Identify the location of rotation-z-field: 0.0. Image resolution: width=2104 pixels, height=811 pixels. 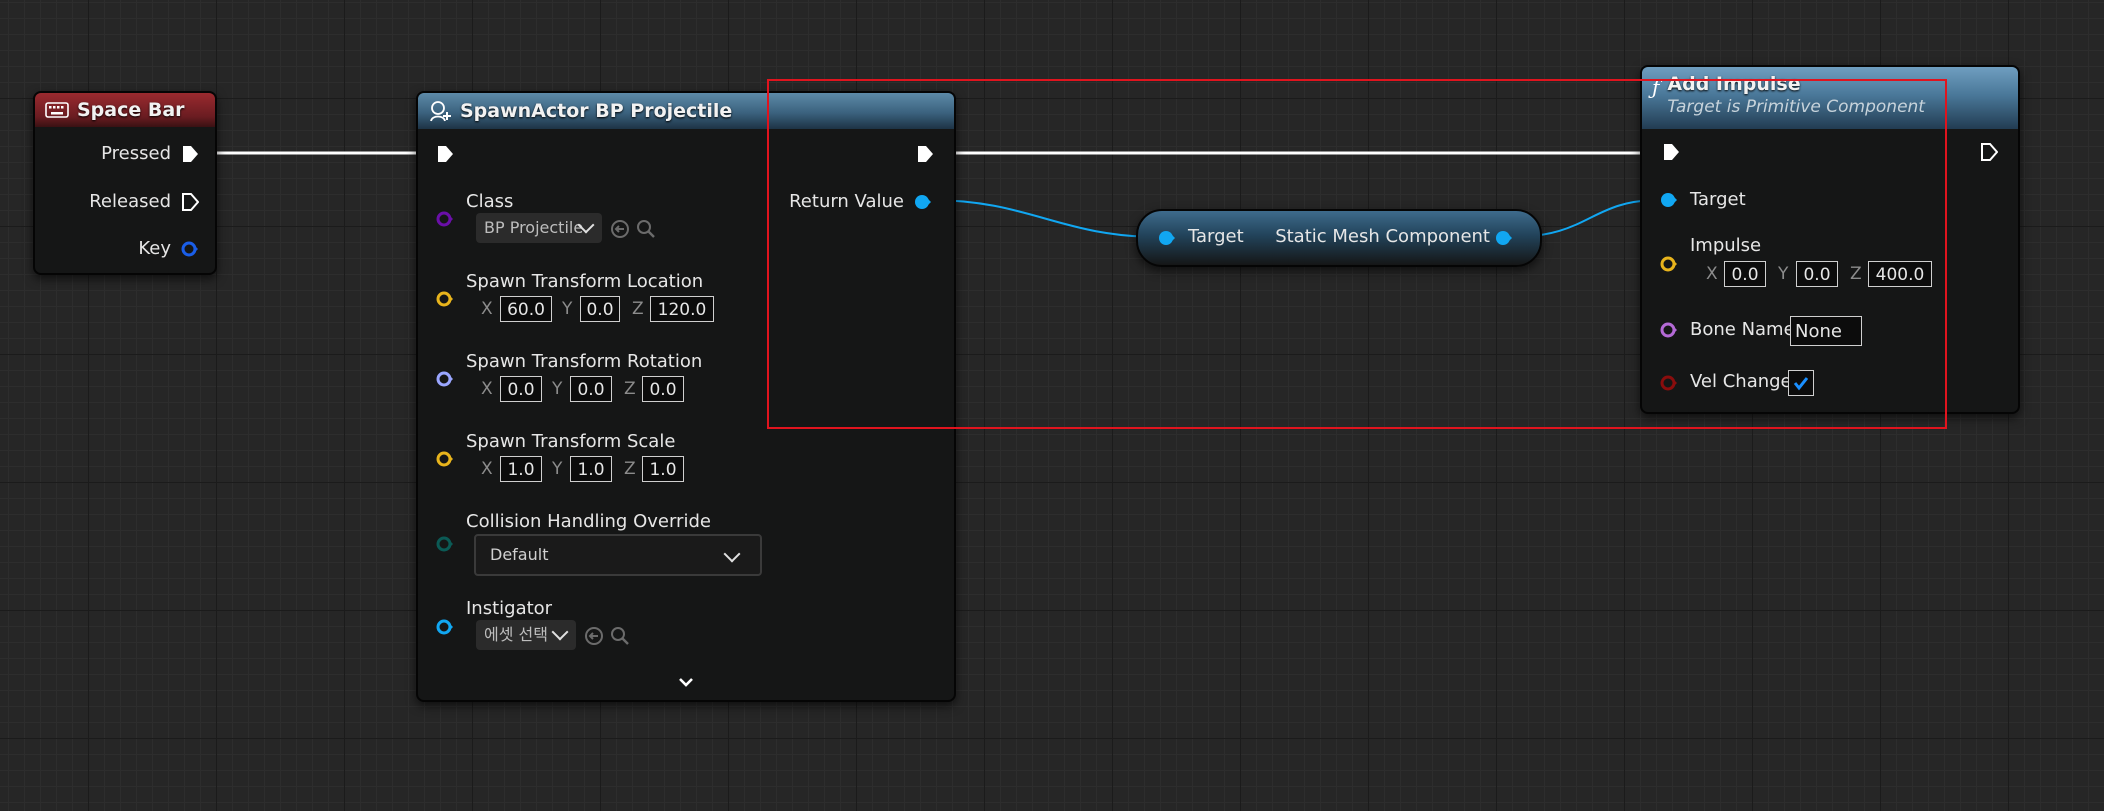
(663, 389).